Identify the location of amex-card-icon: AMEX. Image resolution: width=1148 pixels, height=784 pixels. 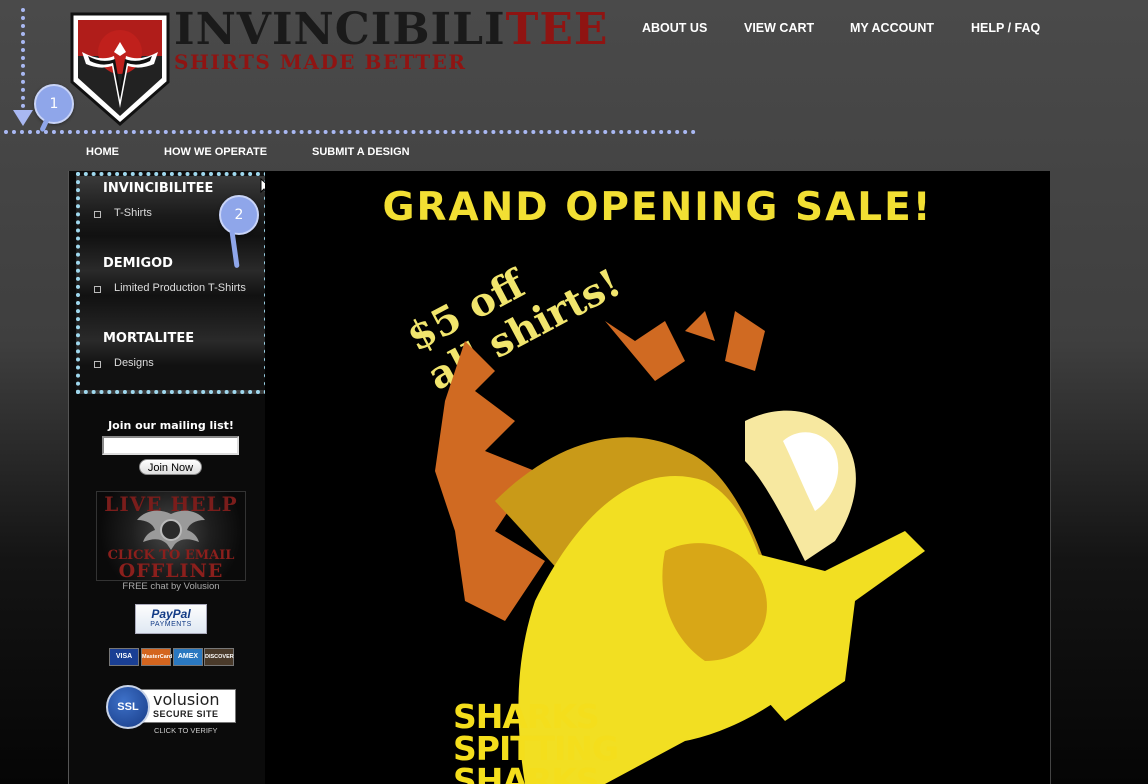
(188, 657).